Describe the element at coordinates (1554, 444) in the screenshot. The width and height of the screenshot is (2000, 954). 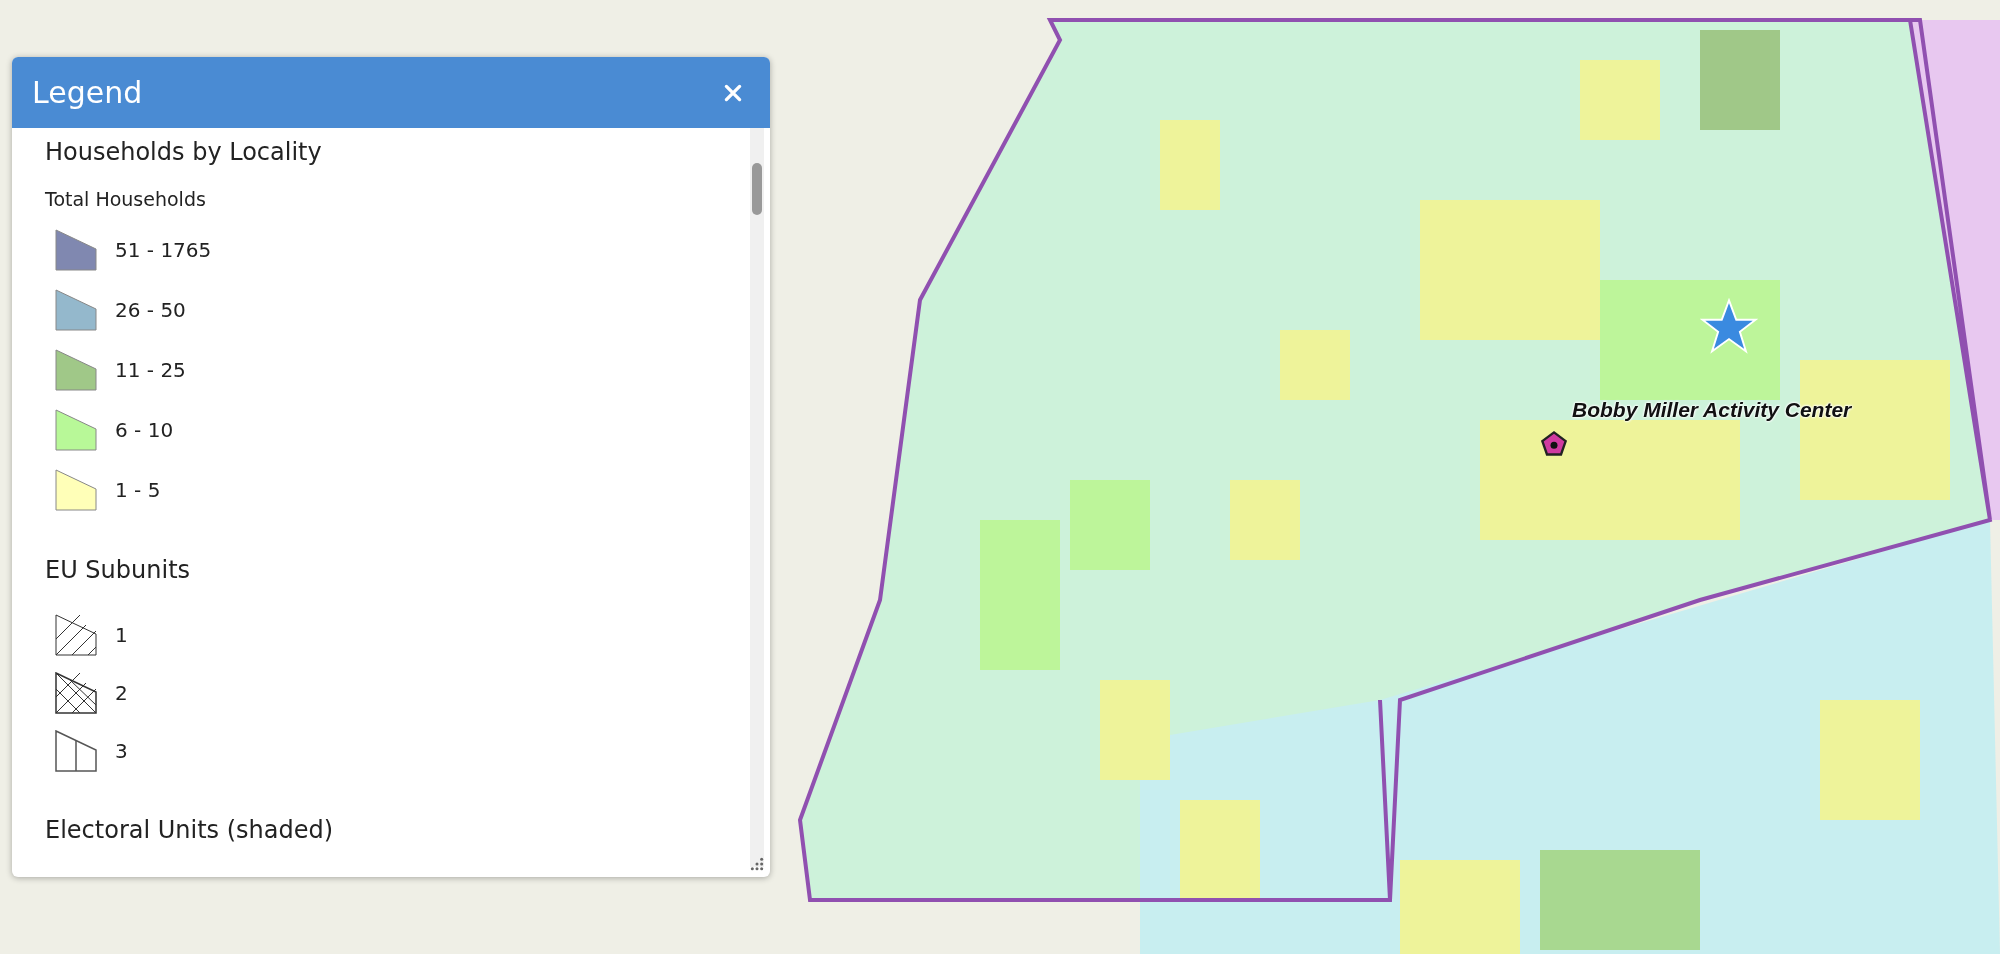
I see `pentagon-marker-icon` at that location.